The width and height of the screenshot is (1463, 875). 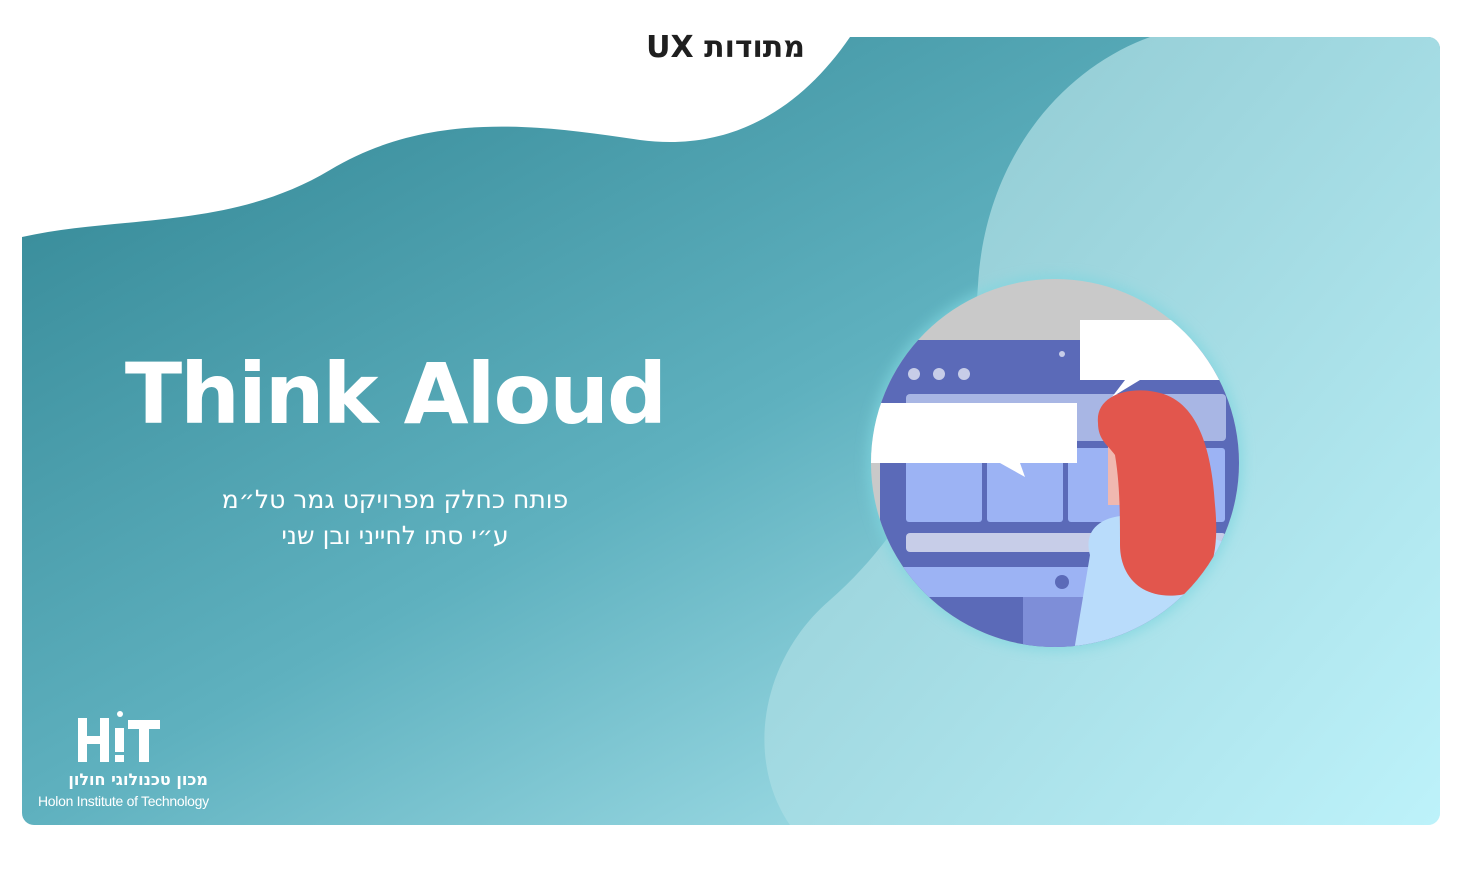 I want to click on think-aloud-illustration, so click(x=1055, y=463).